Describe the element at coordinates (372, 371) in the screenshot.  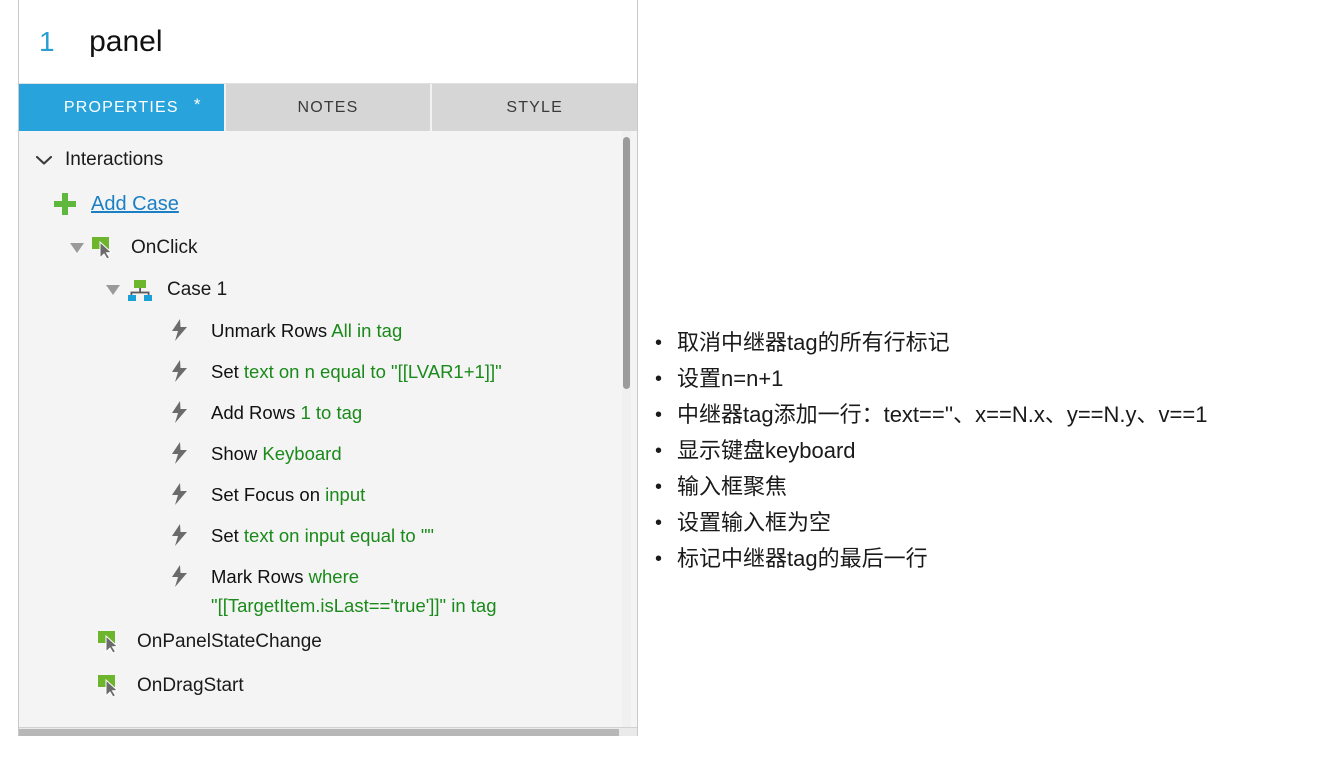
I see `action-param: text on n equal to "[[LVAR1+1]]"` at that location.